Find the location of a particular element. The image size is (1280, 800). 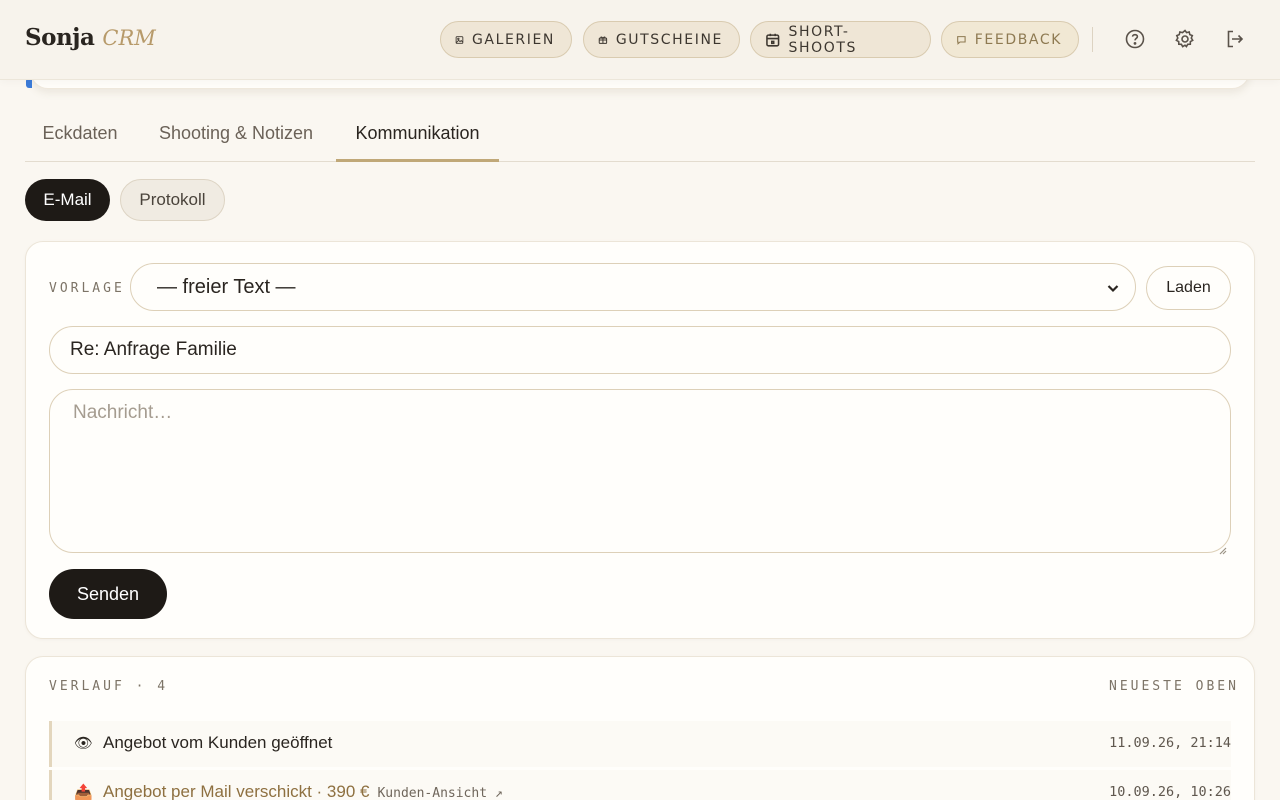

nav-gutscheine-label: GUTSCHEINE is located at coordinates (669, 39).